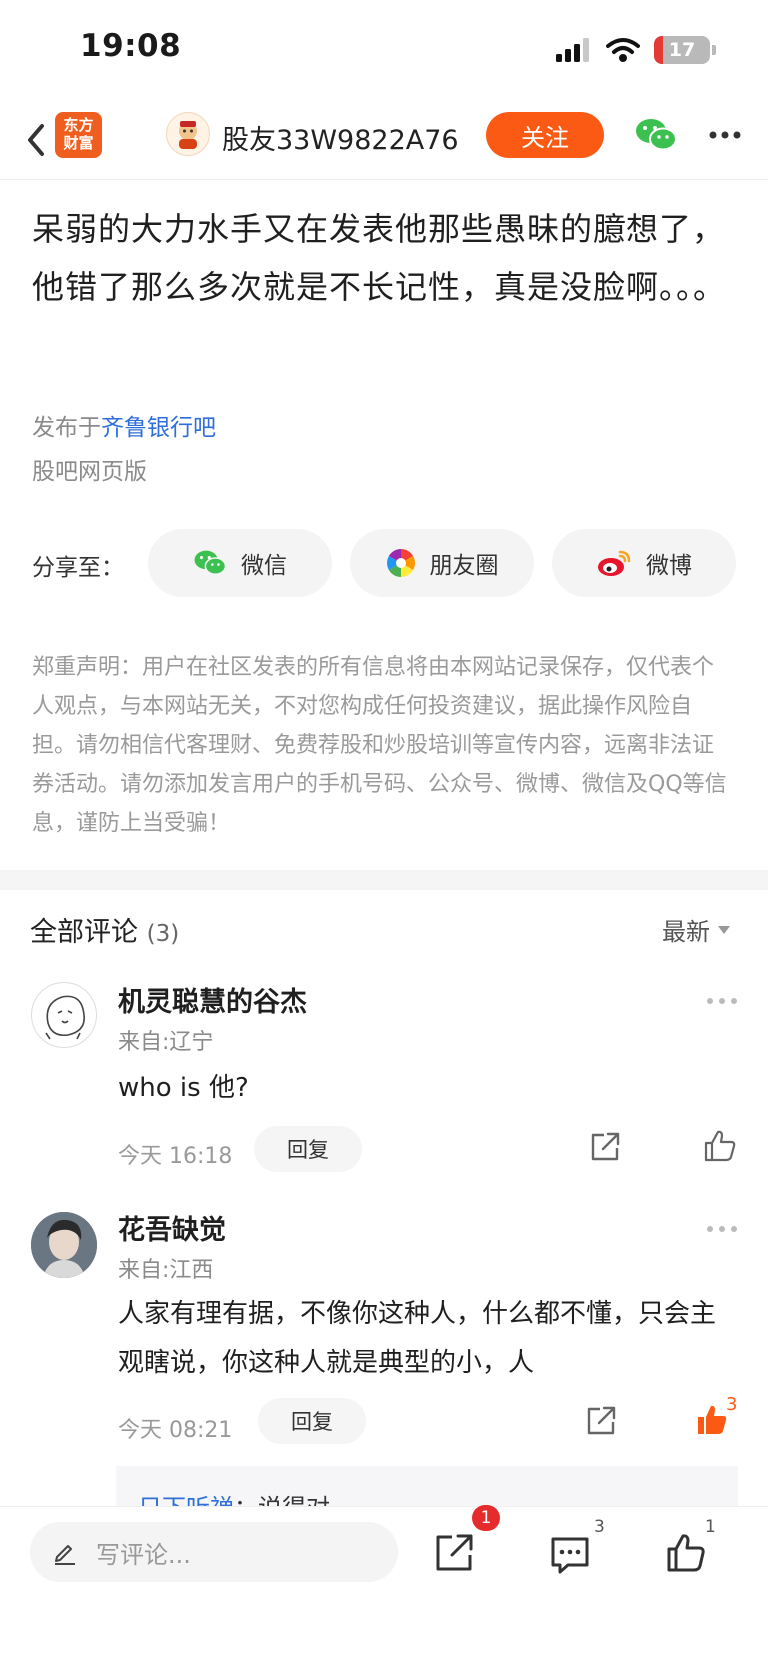 The height and width of the screenshot is (1663, 768). What do you see at coordinates (294, 1500) in the screenshot?
I see `subreply-content: 说得对` at bounding box center [294, 1500].